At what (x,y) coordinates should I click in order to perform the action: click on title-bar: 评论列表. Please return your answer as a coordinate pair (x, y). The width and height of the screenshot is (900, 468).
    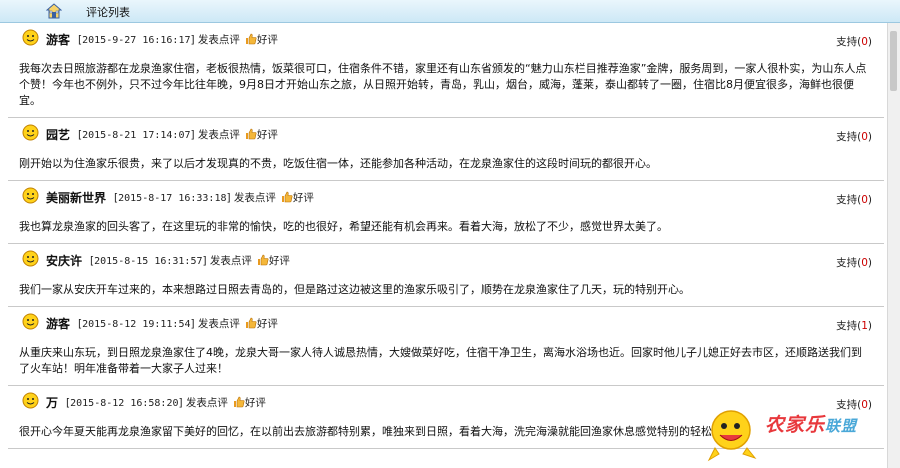
    Looking at the image, I should click on (450, 11).